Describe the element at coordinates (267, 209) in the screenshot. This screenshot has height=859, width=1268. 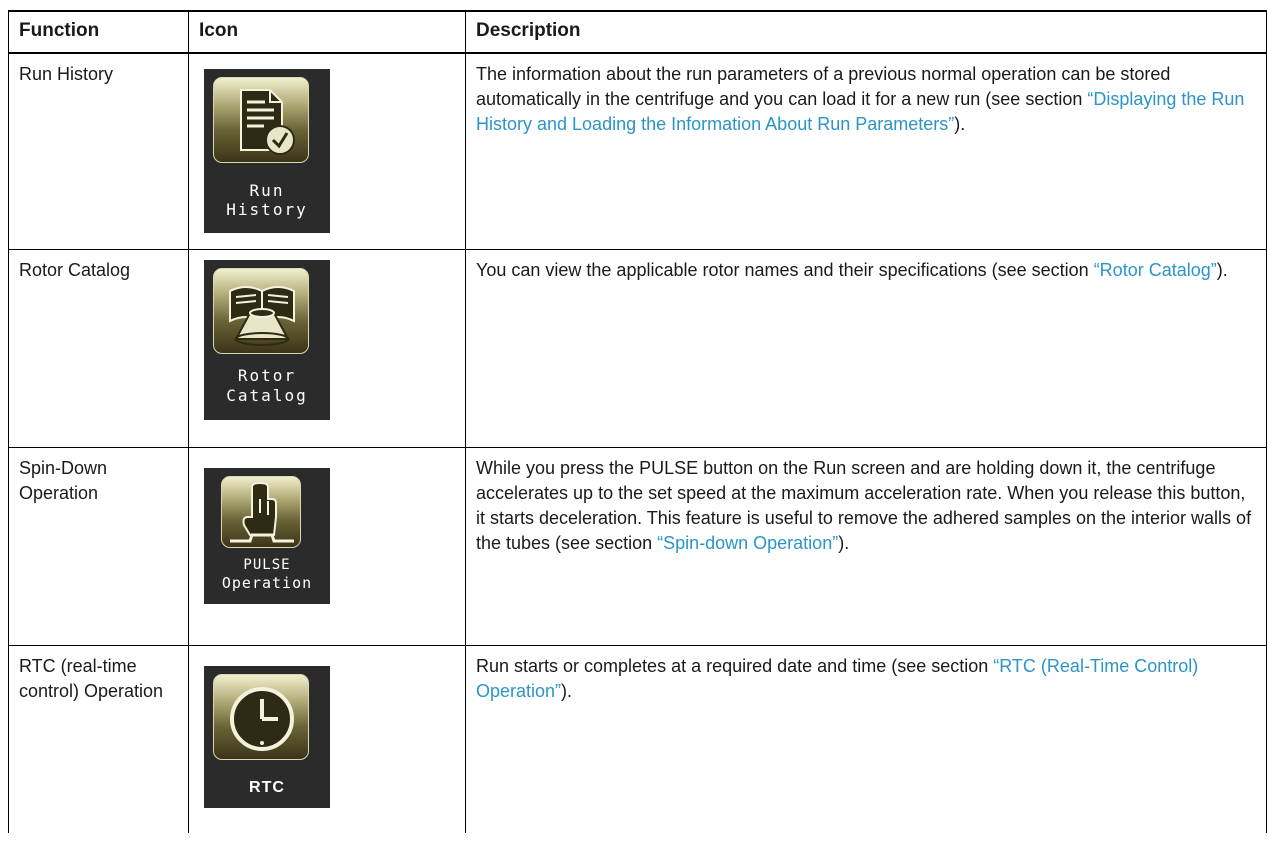
I see `icon-label: History` at that location.